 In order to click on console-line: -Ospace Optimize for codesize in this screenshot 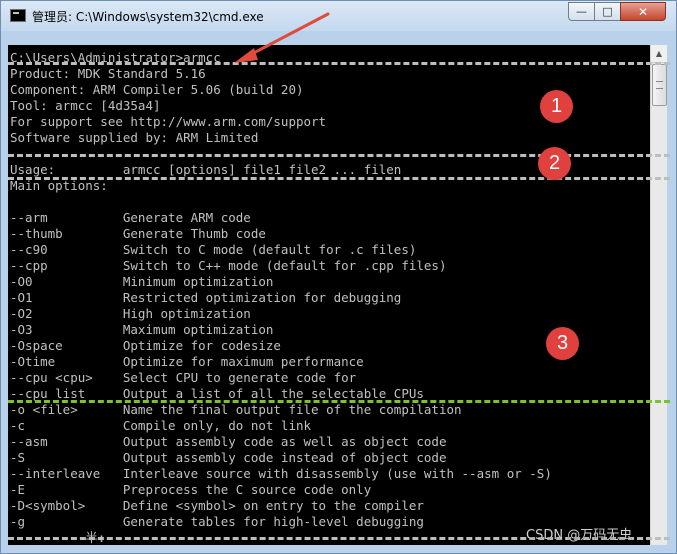, I will do `click(145, 345)`.